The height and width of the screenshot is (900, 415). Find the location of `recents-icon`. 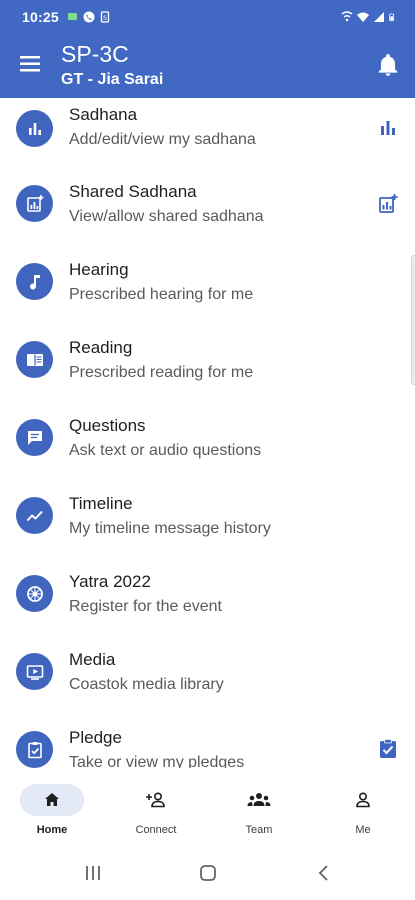

recents-icon is located at coordinates (93, 873).